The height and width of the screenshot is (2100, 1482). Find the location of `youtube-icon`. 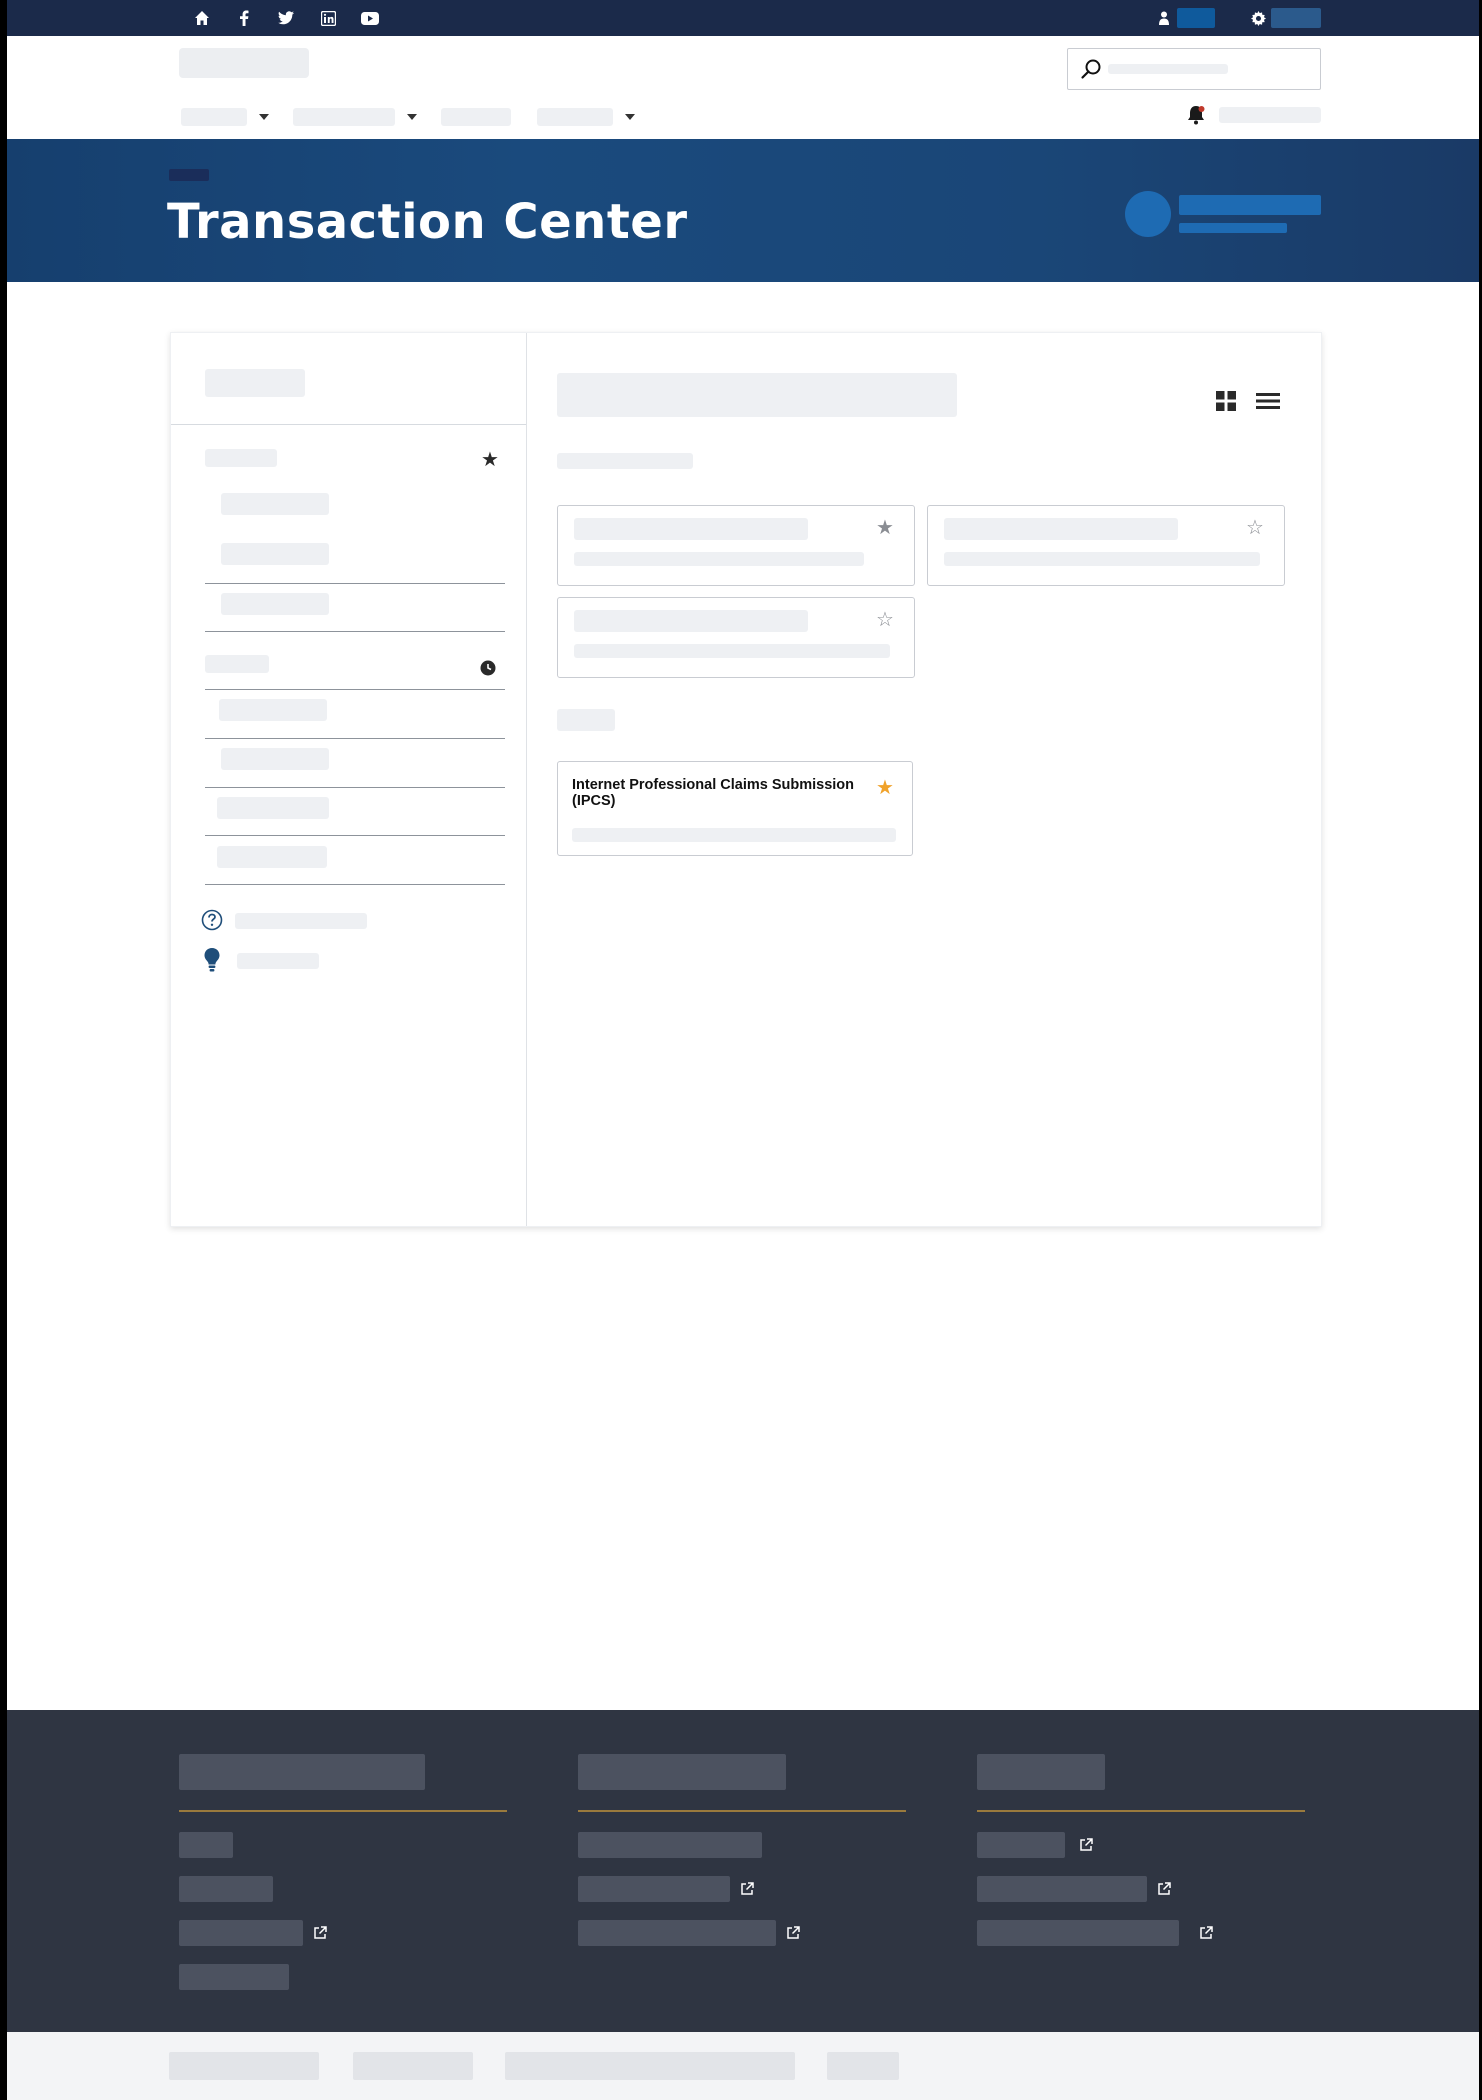

youtube-icon is located at coordinates (370, 18).